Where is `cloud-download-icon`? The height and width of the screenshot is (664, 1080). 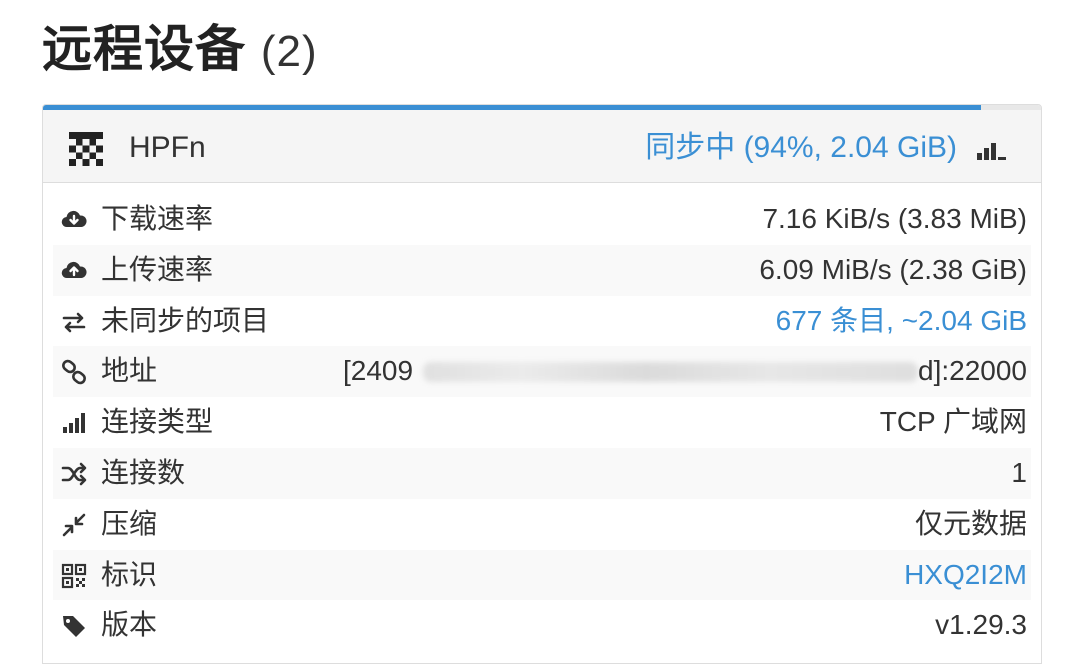
cloud-download-icon is located at coordinates (74, 219).